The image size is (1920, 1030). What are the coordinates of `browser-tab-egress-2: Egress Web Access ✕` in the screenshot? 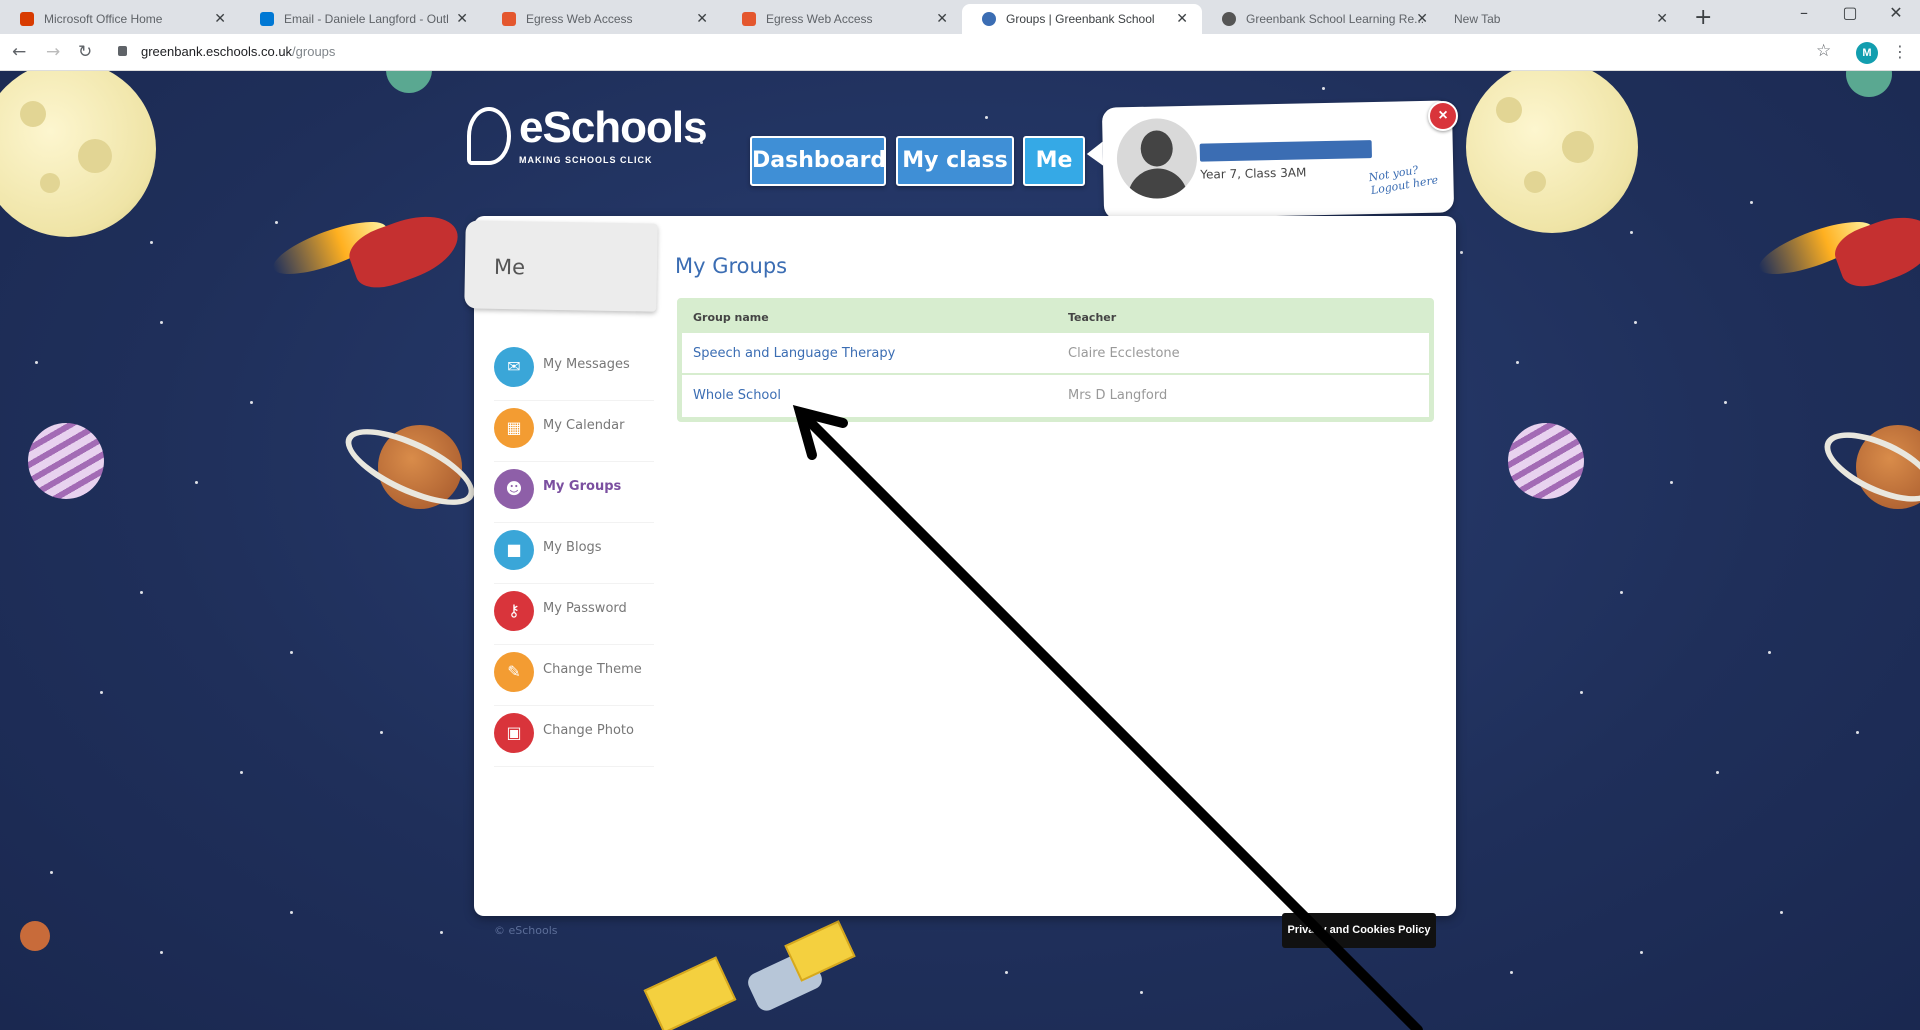 It's located at (842, 19).